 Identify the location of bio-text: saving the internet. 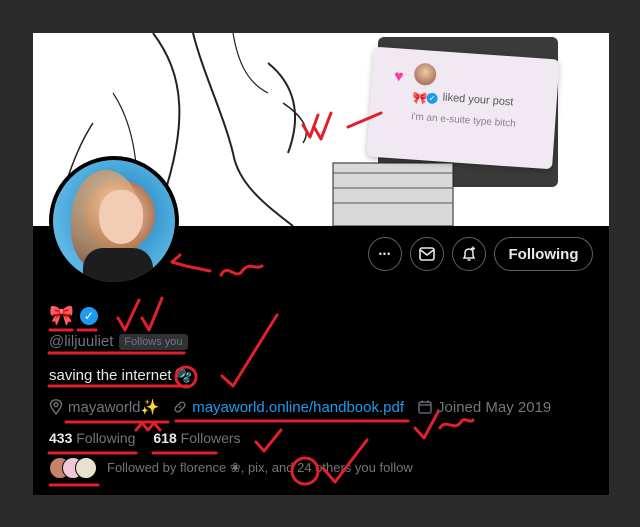
(110, 375).